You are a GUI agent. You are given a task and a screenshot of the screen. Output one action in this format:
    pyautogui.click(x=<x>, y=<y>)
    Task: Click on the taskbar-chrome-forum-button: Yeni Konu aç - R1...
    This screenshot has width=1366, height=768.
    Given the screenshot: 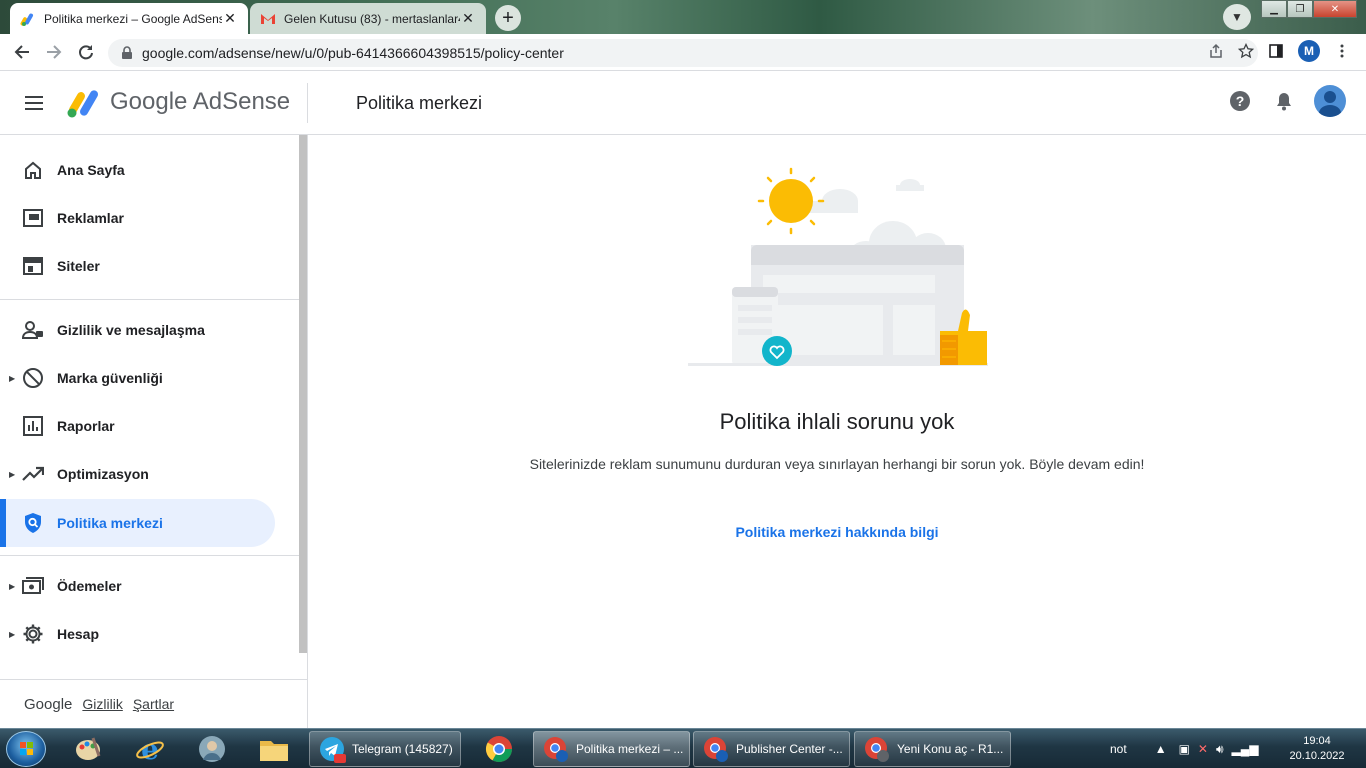 What is the action you would take?
    pyautogui.click(x=932, y=749)
    